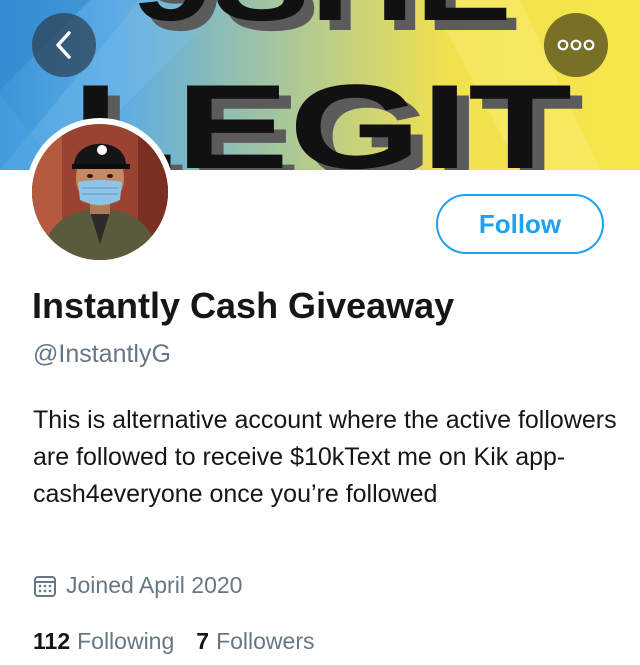 This screenshot has width=640, height=665. What do you see at coordinates (45, 586) in the screenshot?
I see `calendar-icon` at bounding box center [45, 586].